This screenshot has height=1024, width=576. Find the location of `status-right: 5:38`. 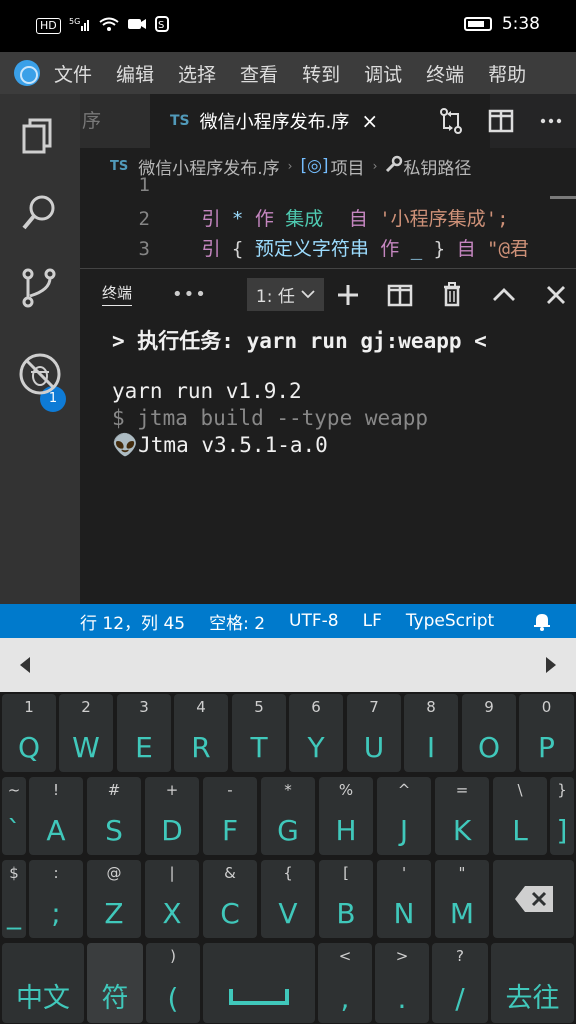

status-right: 5:38 is located at coordinates (501, 24).